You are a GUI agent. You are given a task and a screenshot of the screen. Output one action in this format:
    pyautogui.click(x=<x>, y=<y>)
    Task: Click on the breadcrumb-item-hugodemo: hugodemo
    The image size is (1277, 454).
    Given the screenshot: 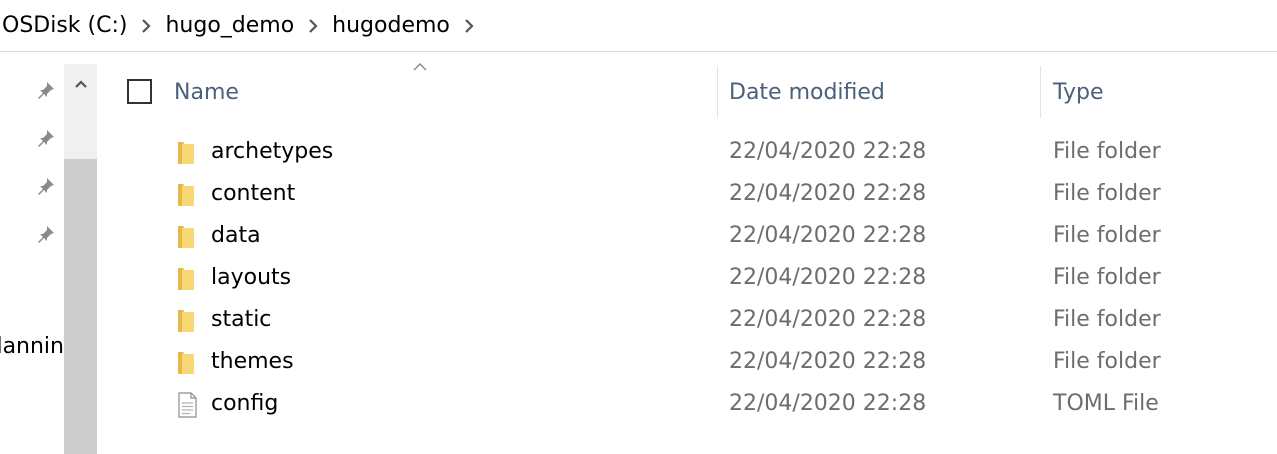 What is the action you would take?
    pyautogui.click(x=391, y=26)
    